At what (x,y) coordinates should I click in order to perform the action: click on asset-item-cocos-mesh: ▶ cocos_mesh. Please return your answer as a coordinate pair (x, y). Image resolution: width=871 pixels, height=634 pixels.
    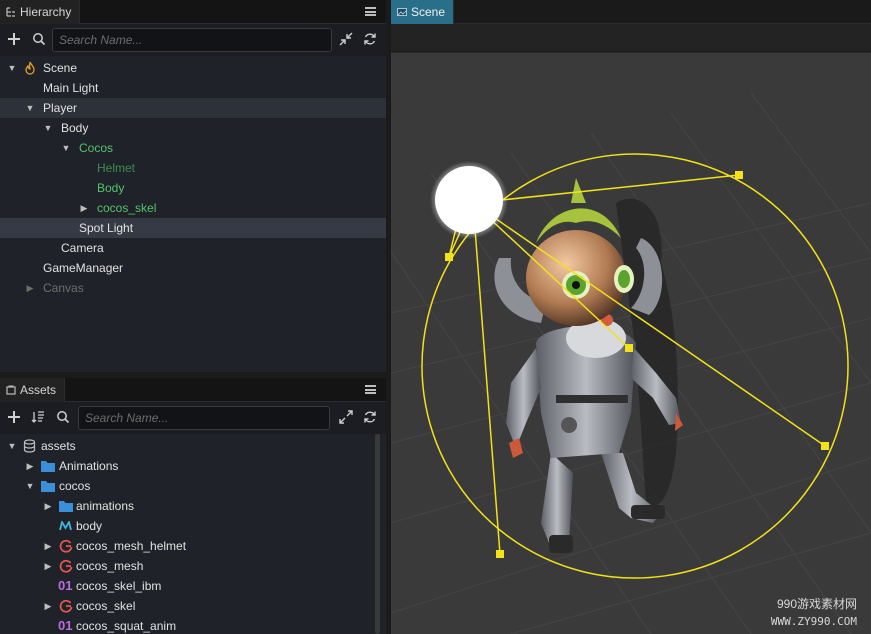
    Looking at the image, I should click on (193, 566).